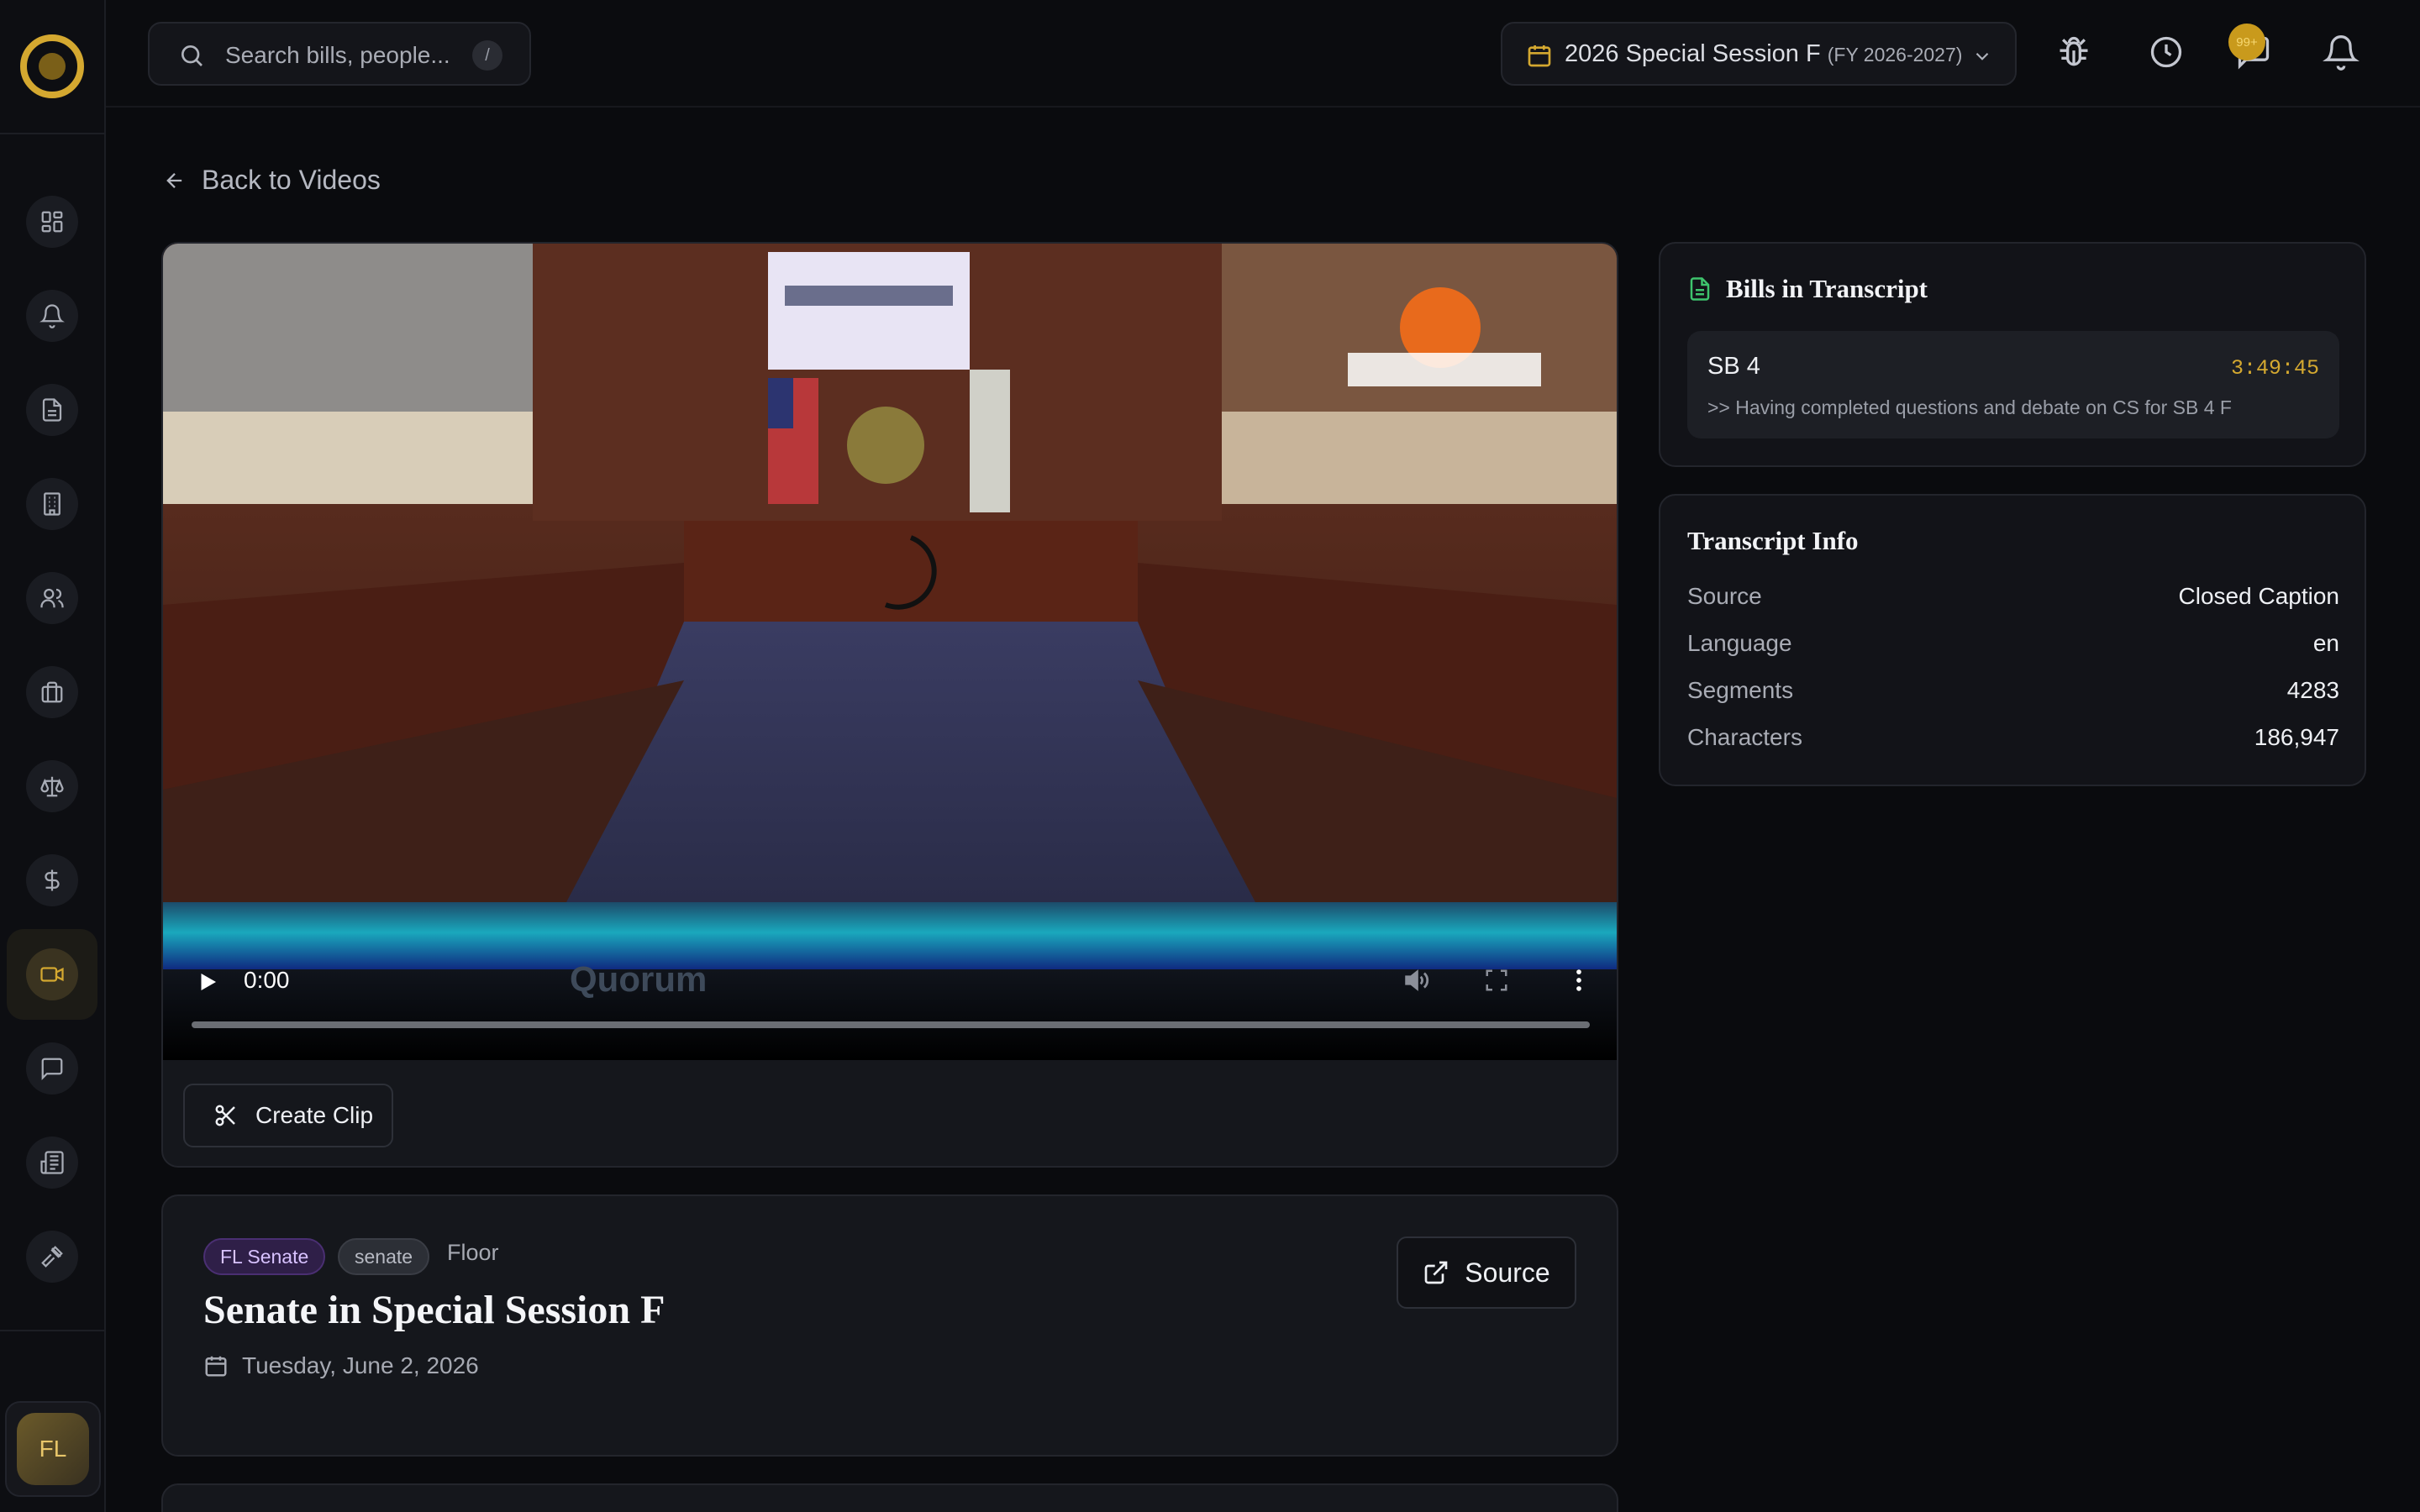 The image size is (2420, 1512). Describe the element at coordinates (2326, 643) in the screenshot. I see `info-value: en` at that location.